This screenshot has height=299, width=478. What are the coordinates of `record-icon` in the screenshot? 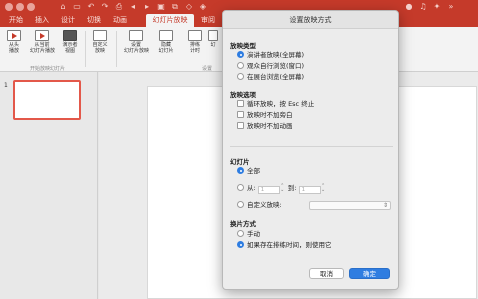 It's located at (213, 35).